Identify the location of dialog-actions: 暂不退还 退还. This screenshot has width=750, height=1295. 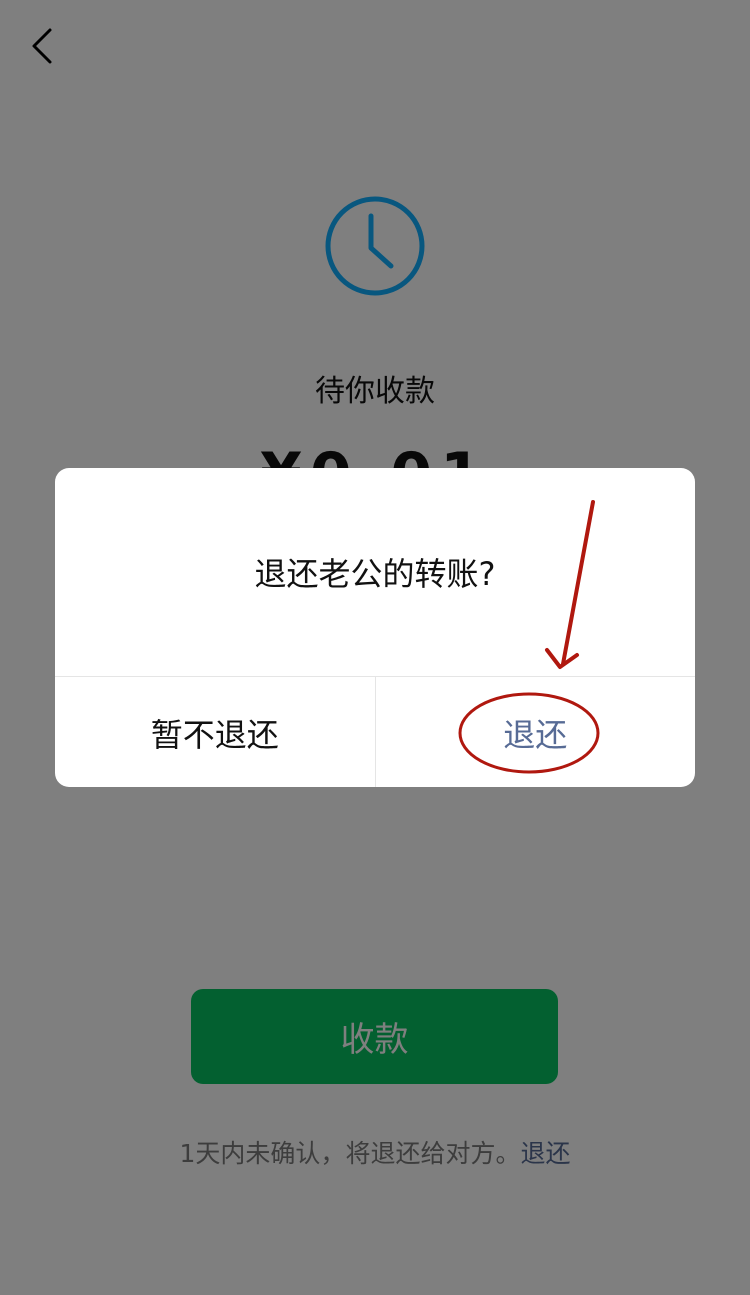
(375, 731).